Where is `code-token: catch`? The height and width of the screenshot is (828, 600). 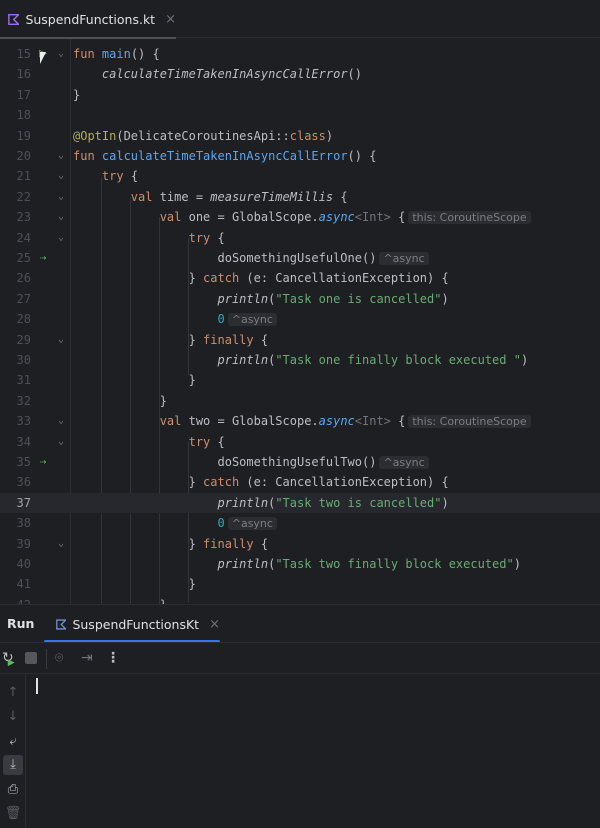 code-token: catch is located at coordinates (221, 278).